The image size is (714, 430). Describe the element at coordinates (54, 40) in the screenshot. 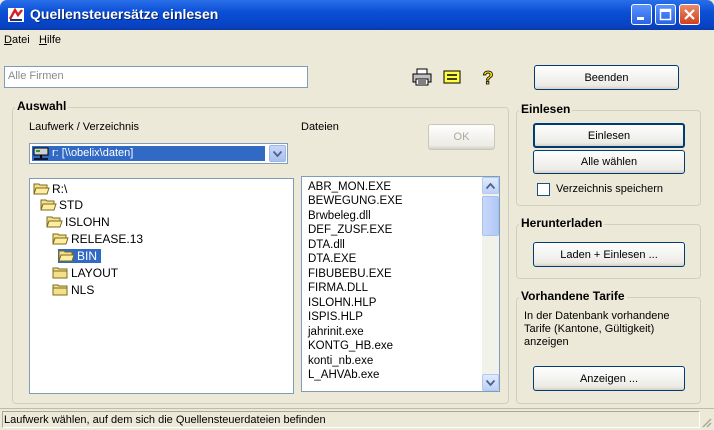

I see `menu-hilfe-rest: ilfe` at that location.